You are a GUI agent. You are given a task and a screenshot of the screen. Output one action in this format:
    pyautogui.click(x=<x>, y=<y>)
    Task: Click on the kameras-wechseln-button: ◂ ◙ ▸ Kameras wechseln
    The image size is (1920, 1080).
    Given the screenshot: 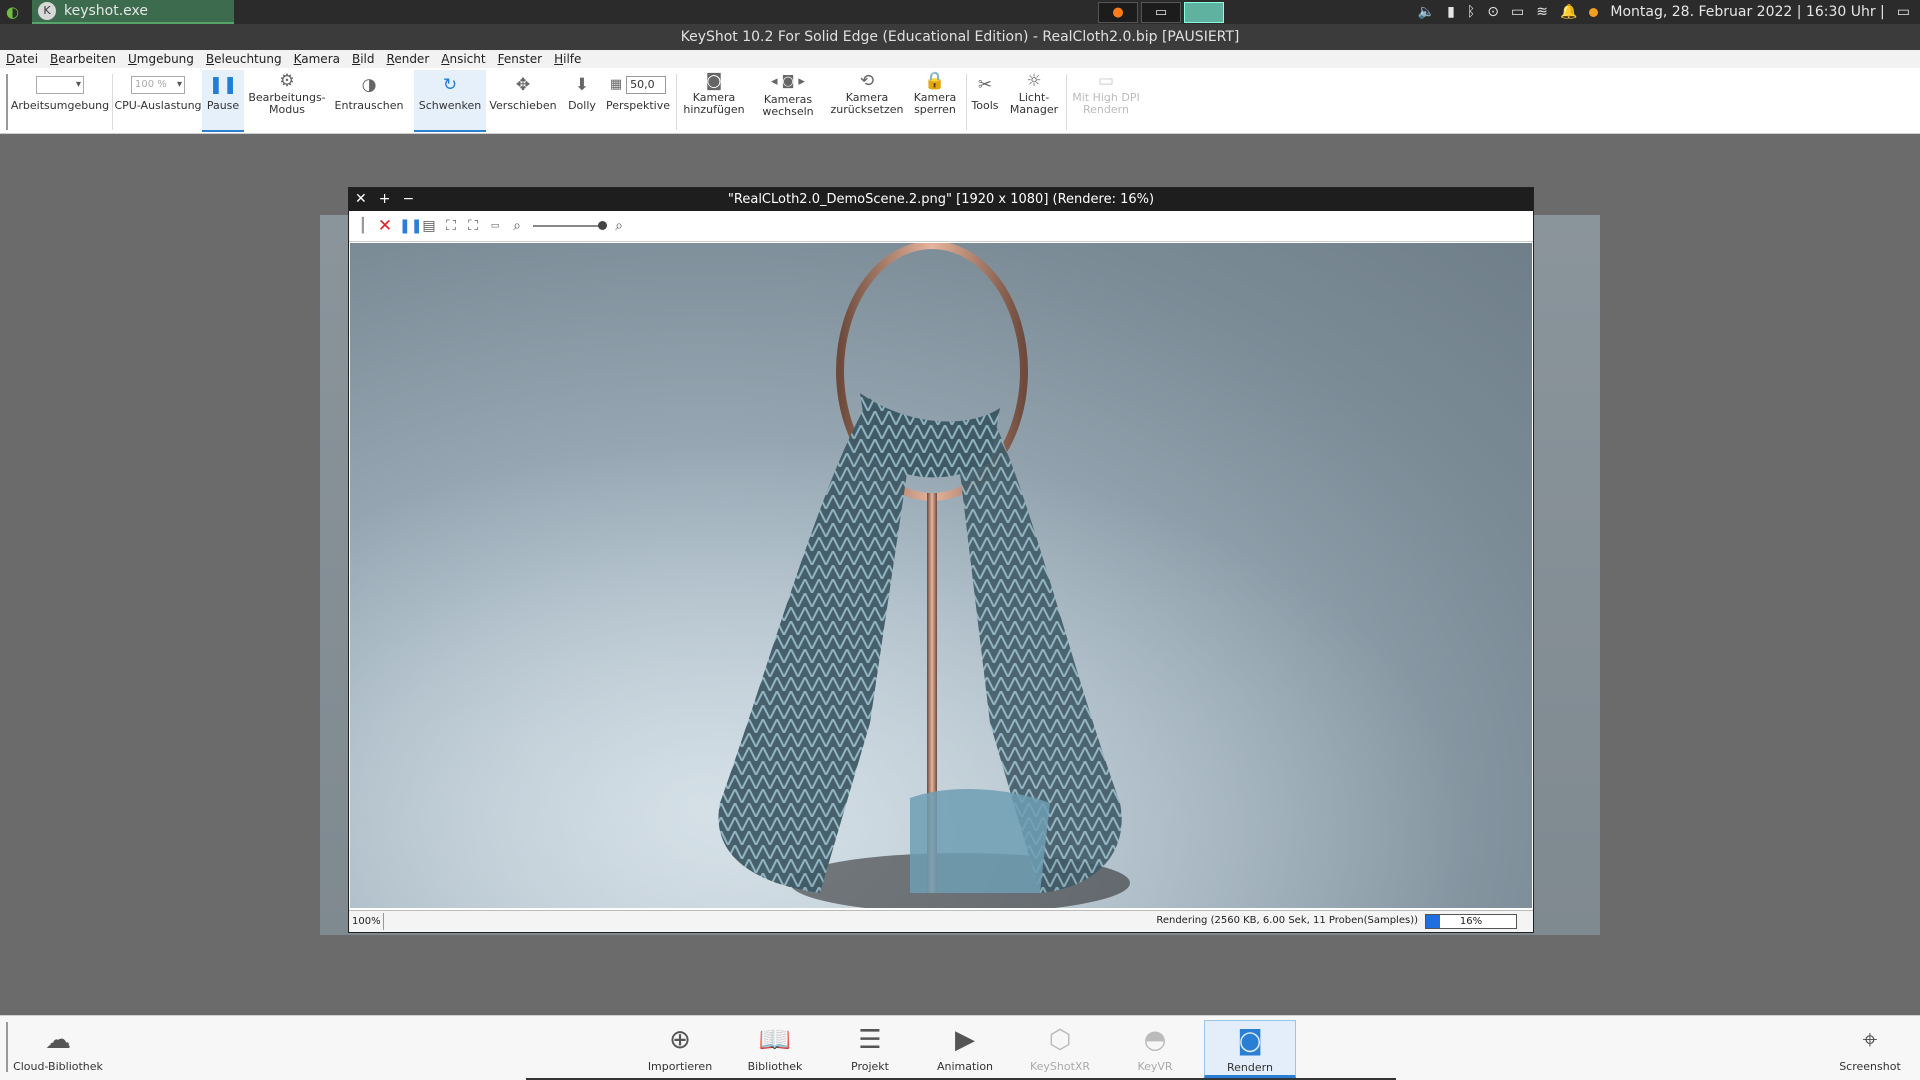 What is the action you would take?
    pyautogui.click(x=788, y=101)
    